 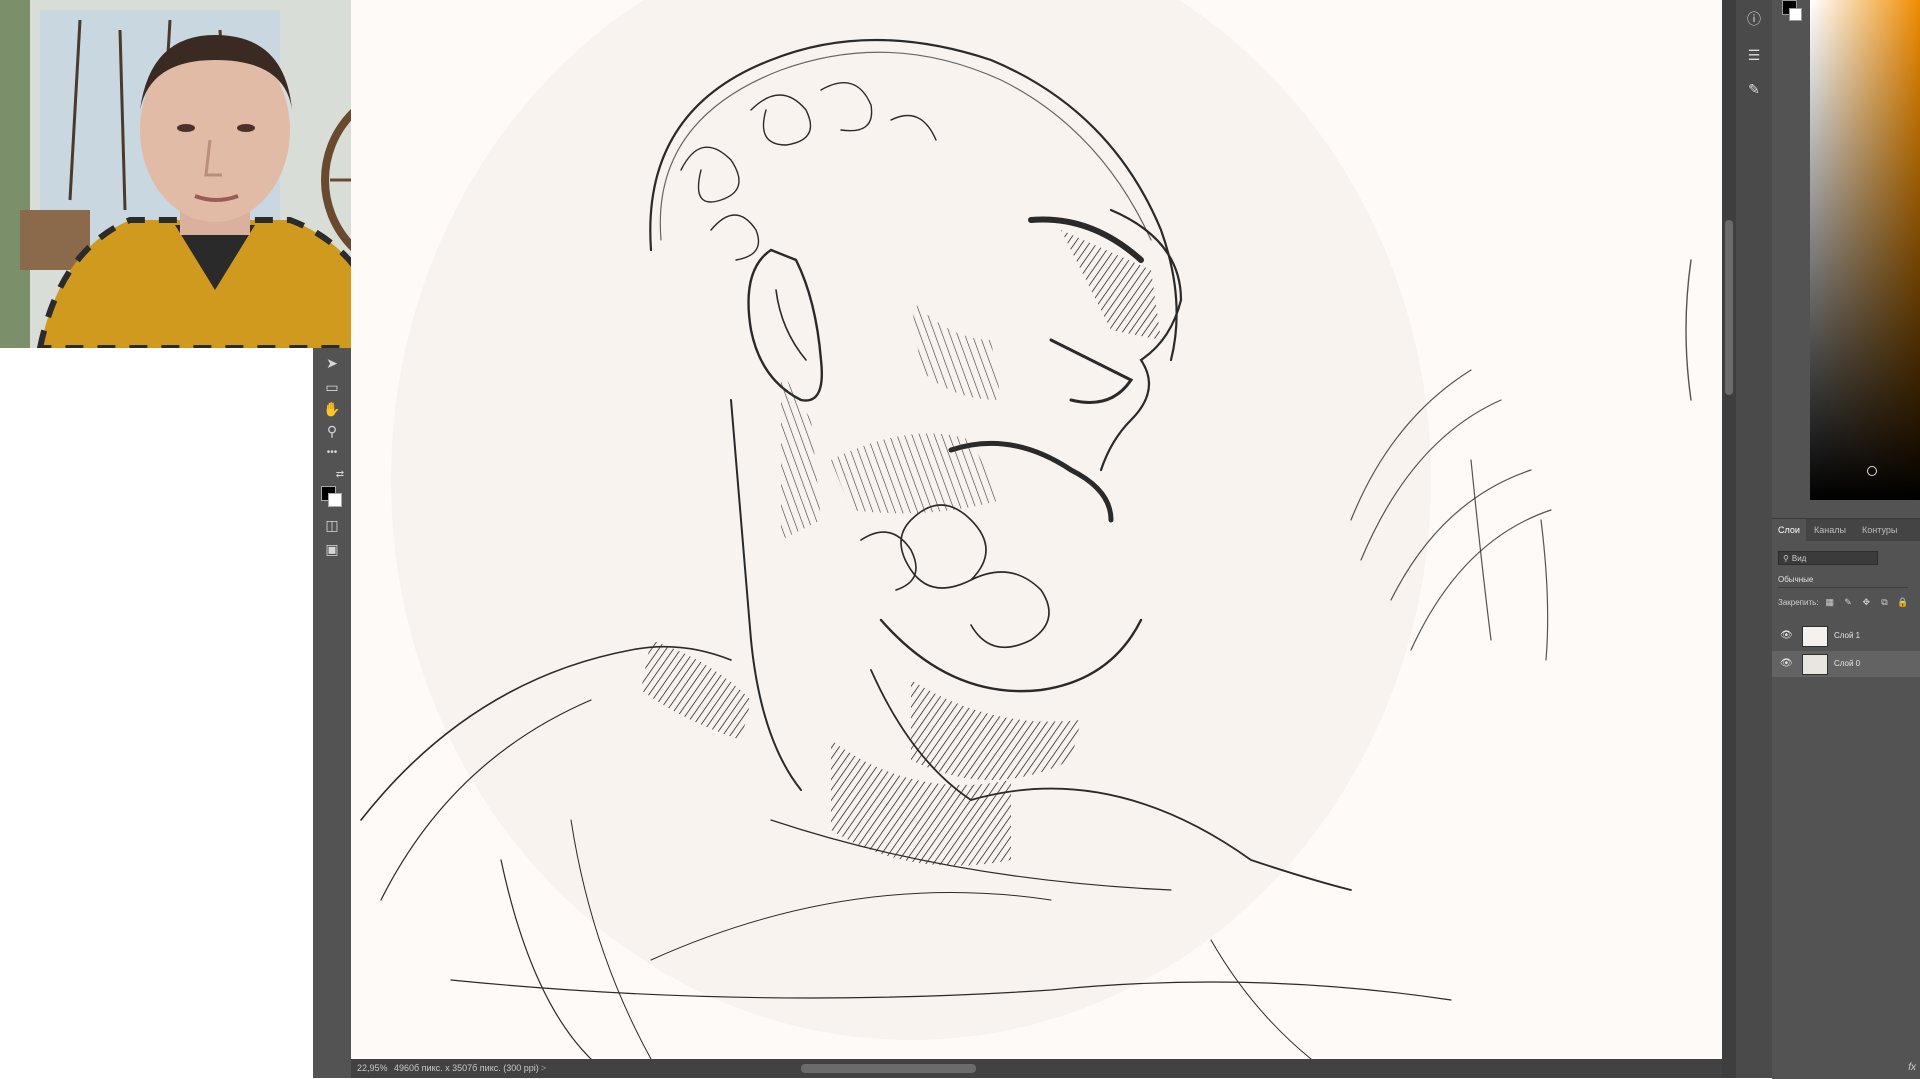 I want to click on lock-row: Закрепить: ▦ ✎ ✥ ⧉ 🔒, so click(x=1849, y=602).